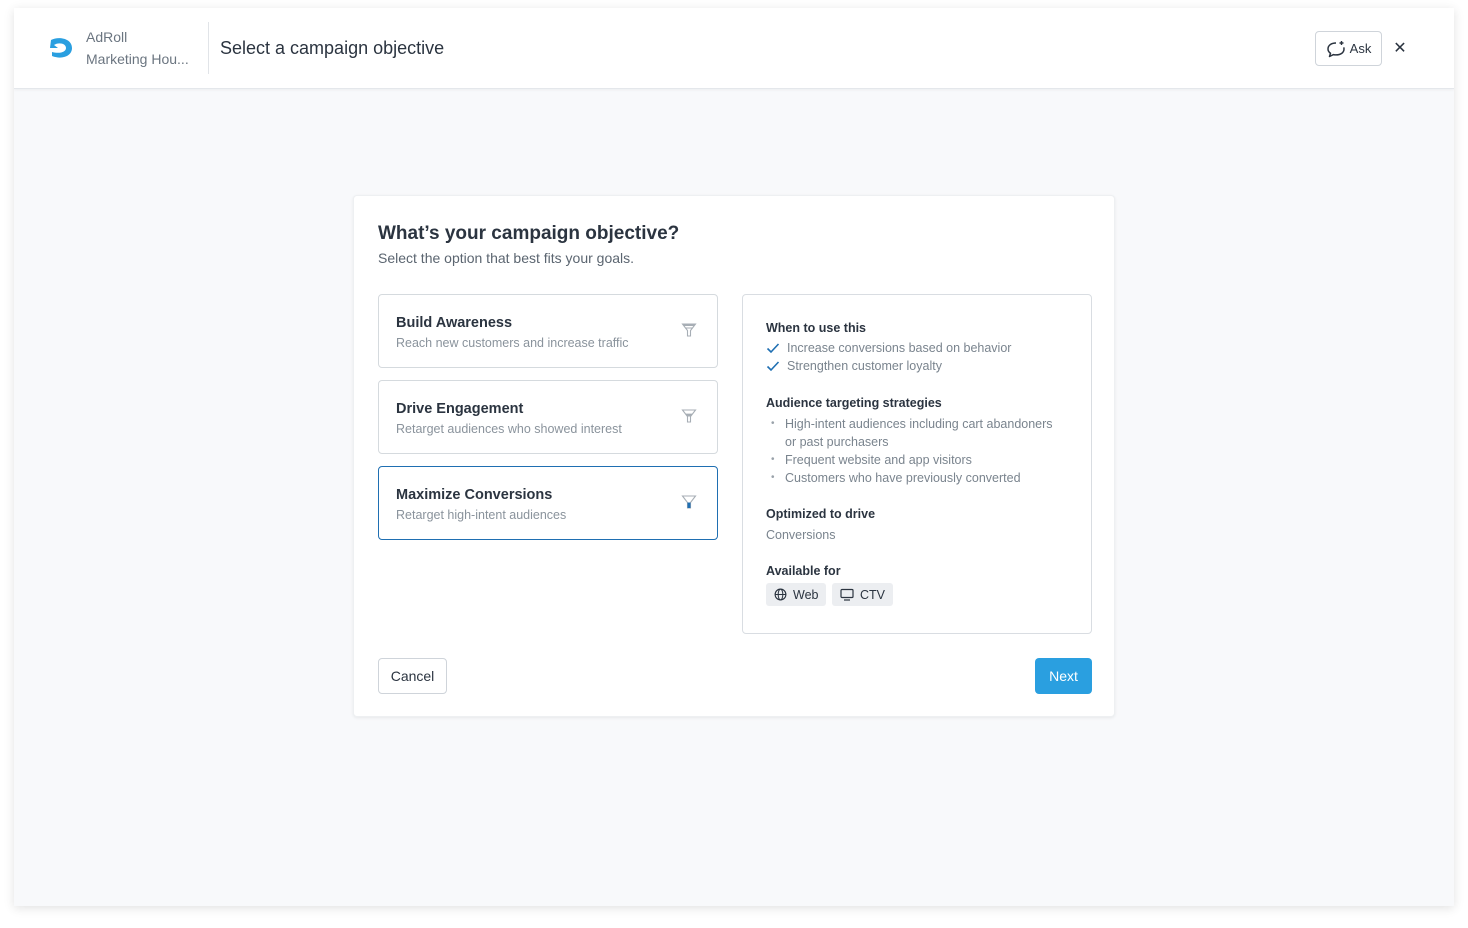 This screenshot has height=928, width=1468. Describe the element at coordinates (878, 460) in the screenshot. I see `strategy-item-label: Frequent website and app visitors` at that location.